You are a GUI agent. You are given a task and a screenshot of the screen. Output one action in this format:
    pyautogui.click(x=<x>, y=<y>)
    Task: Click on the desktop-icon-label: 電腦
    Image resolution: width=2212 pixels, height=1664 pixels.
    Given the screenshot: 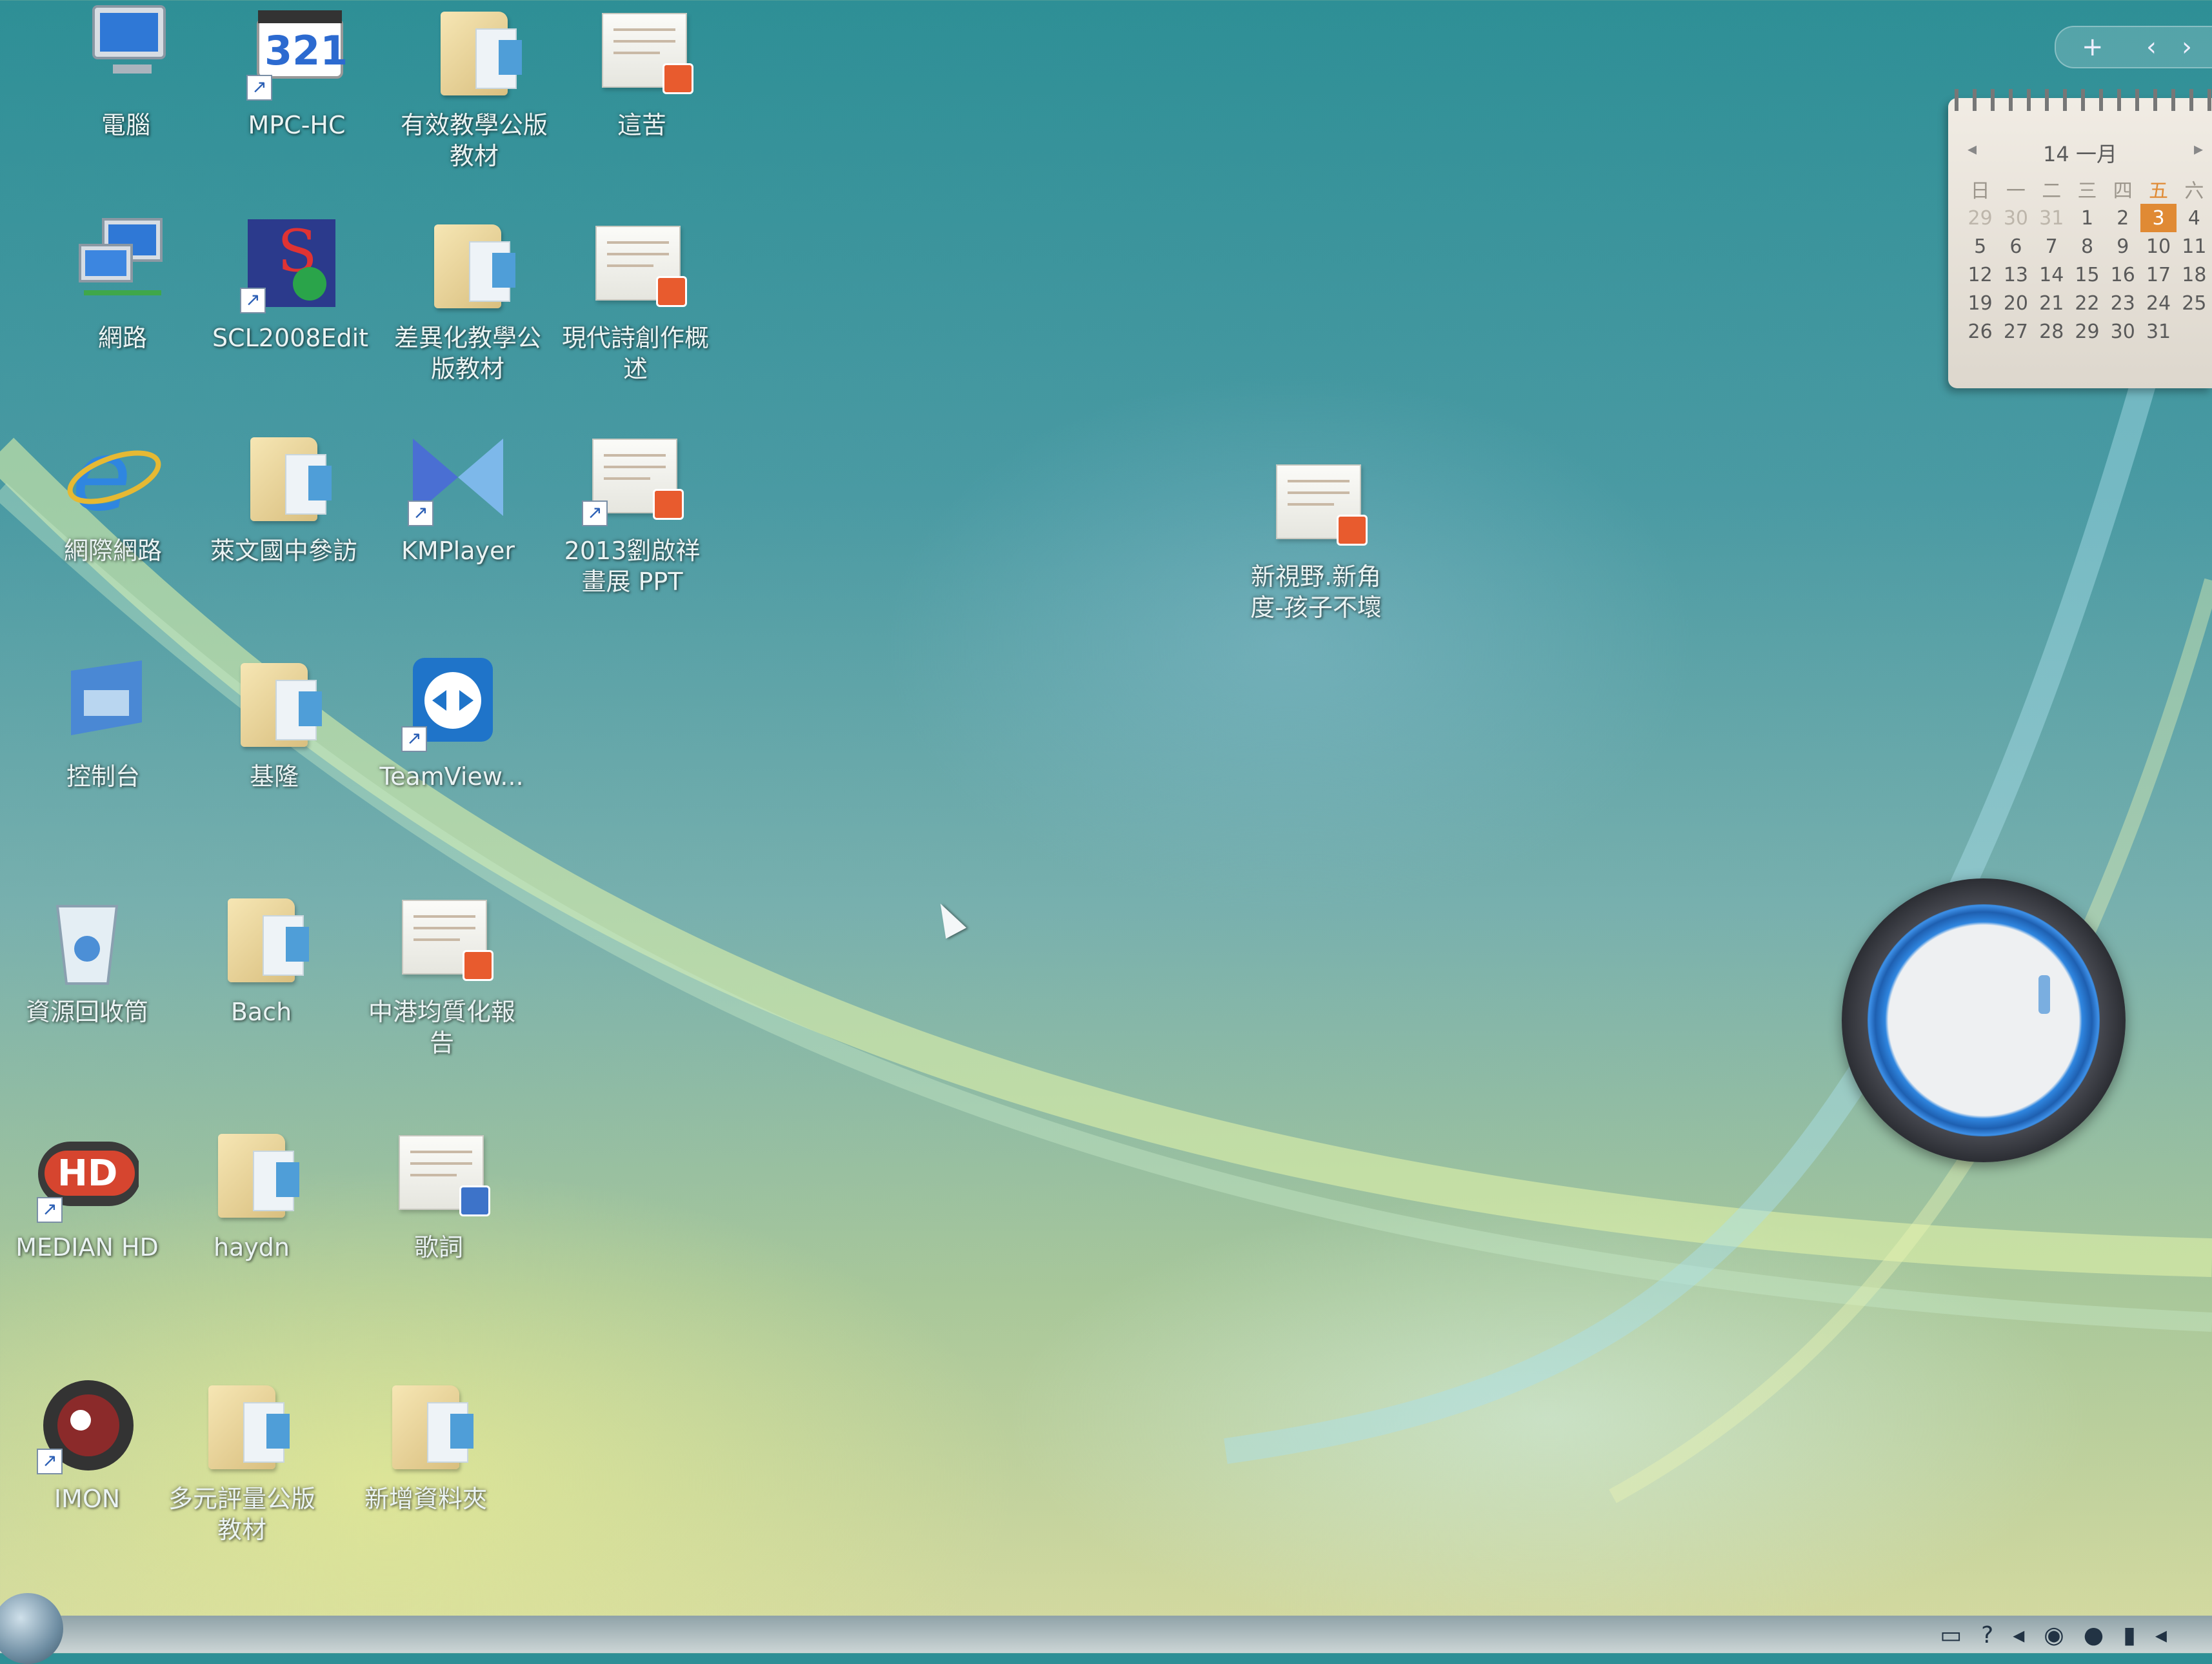 What is the action you would take?
    pyautogui.click(x=125, y=125)
    